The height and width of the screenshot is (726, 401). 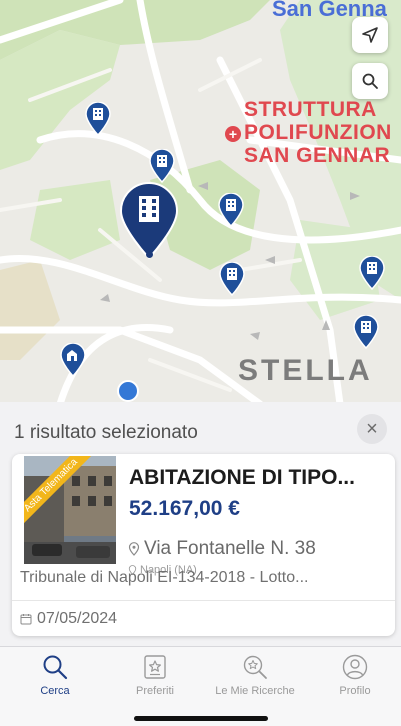 I want to click on poi-plus-icon: +, so click(x=233, y=134).